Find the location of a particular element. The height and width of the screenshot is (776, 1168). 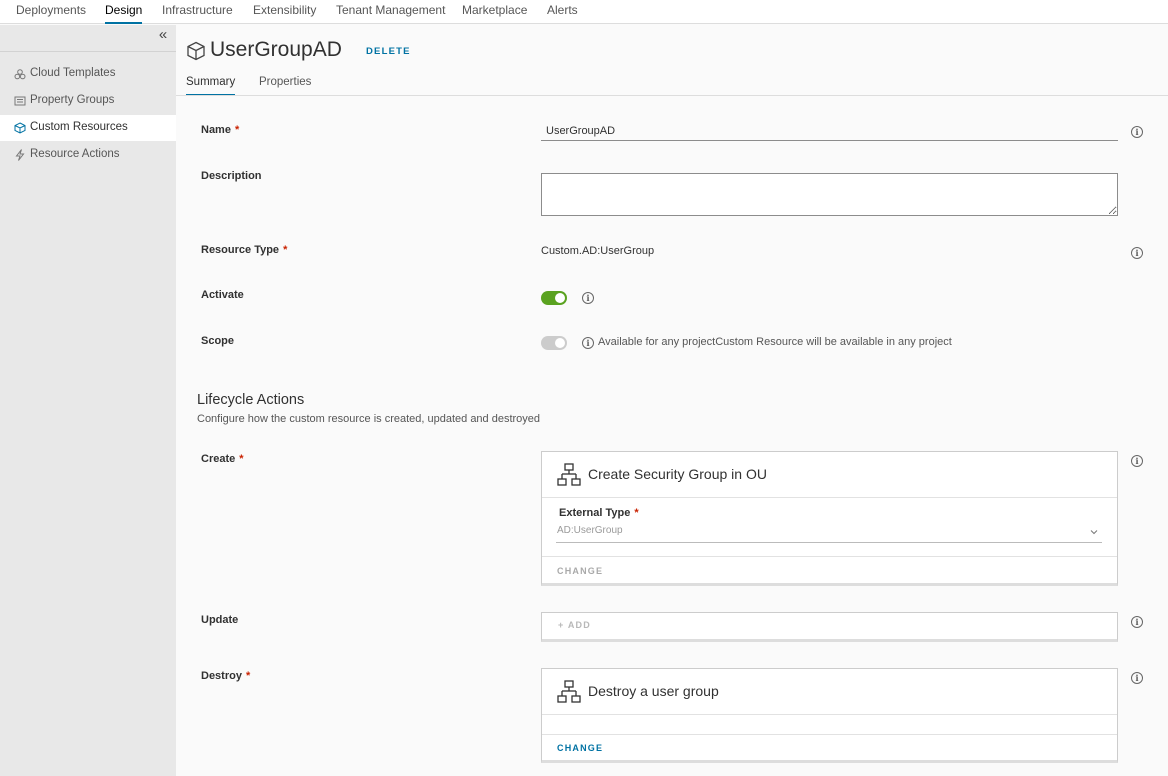

double-chevron-left-icon: « is located at coordinates (163, 35).